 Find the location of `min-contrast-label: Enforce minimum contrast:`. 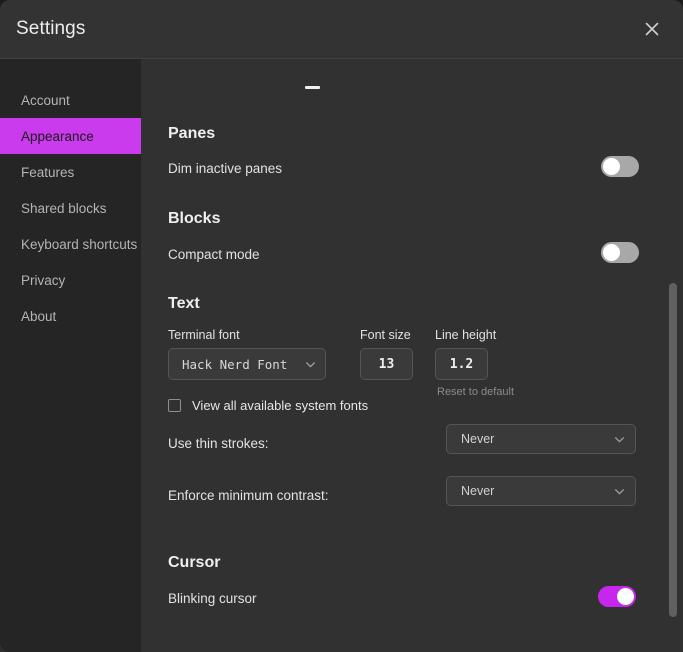

min-contrast-label: Enforce minimum contrast: is located at coordinates (248, 495).